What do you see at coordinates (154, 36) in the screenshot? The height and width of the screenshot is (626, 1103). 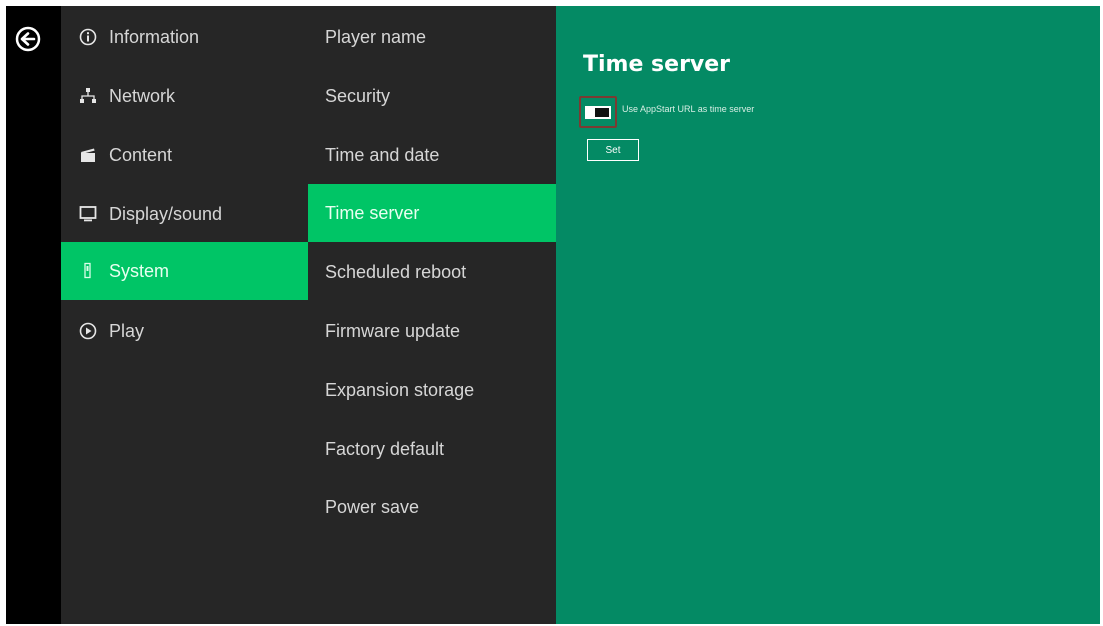 I see `main-menu-label: Information` at bounding box center [154, 36].